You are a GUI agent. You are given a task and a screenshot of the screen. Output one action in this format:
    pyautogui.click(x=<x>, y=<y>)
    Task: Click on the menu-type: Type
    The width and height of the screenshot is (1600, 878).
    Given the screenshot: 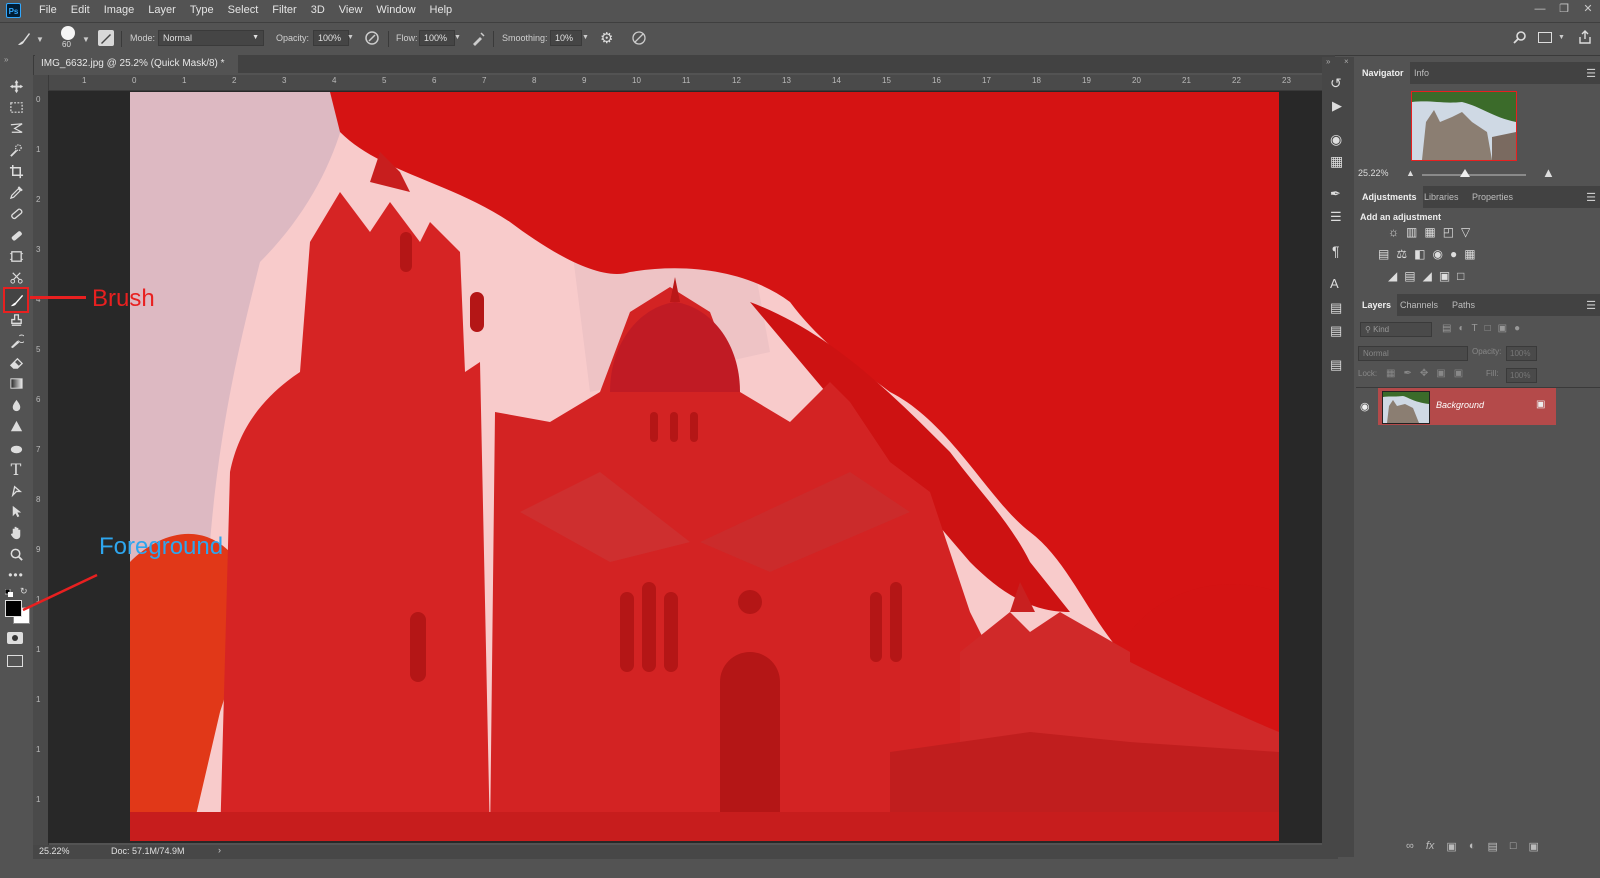 What is the action you would take?
    pyautogui.click(x=202, y=10)
    